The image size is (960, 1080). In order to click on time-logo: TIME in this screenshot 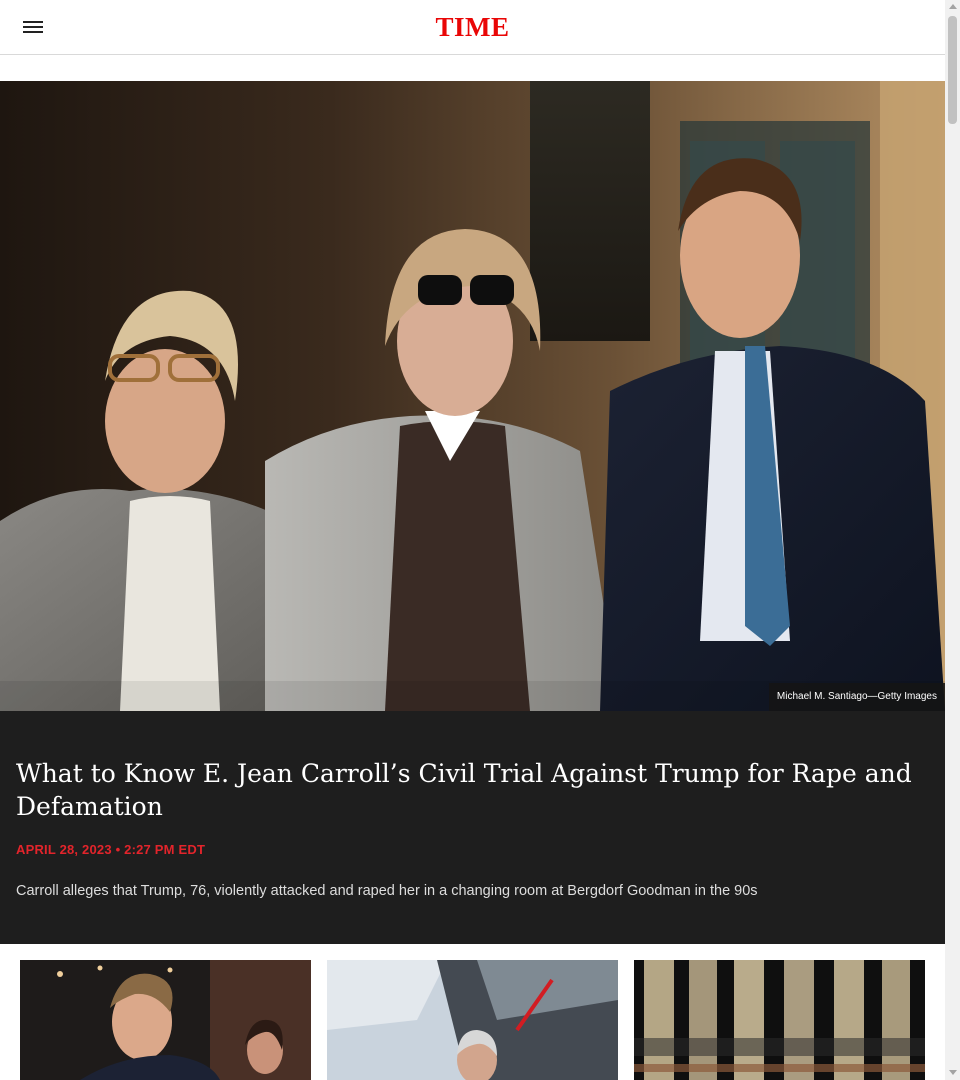, I will do `click(472, 27)`.